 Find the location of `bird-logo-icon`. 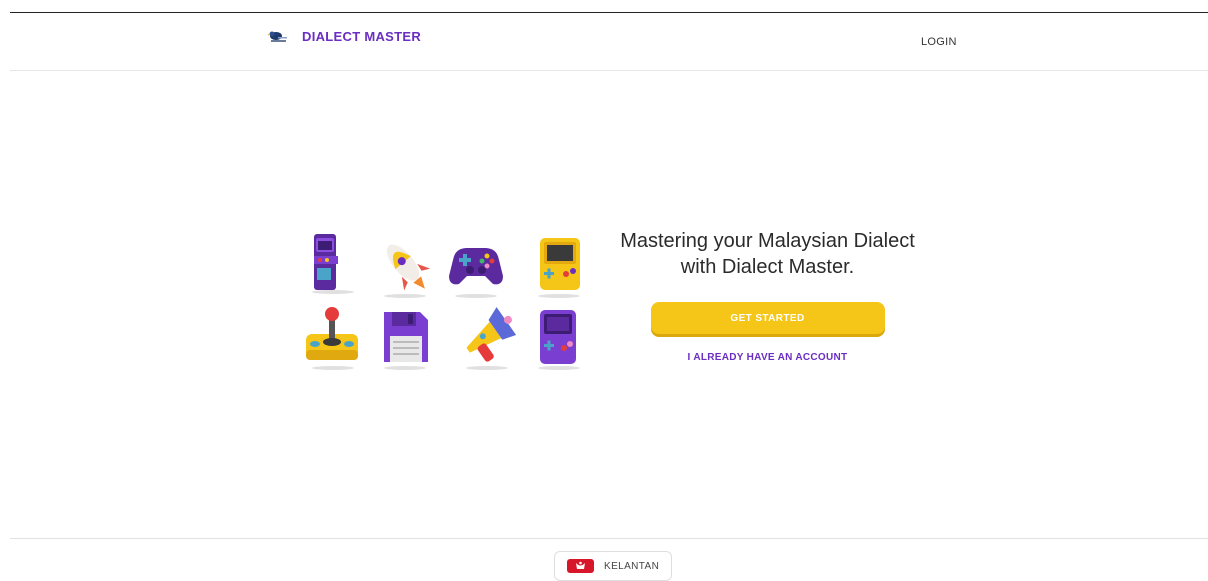

bird-logo-icon is located at coordinates (277, 37).